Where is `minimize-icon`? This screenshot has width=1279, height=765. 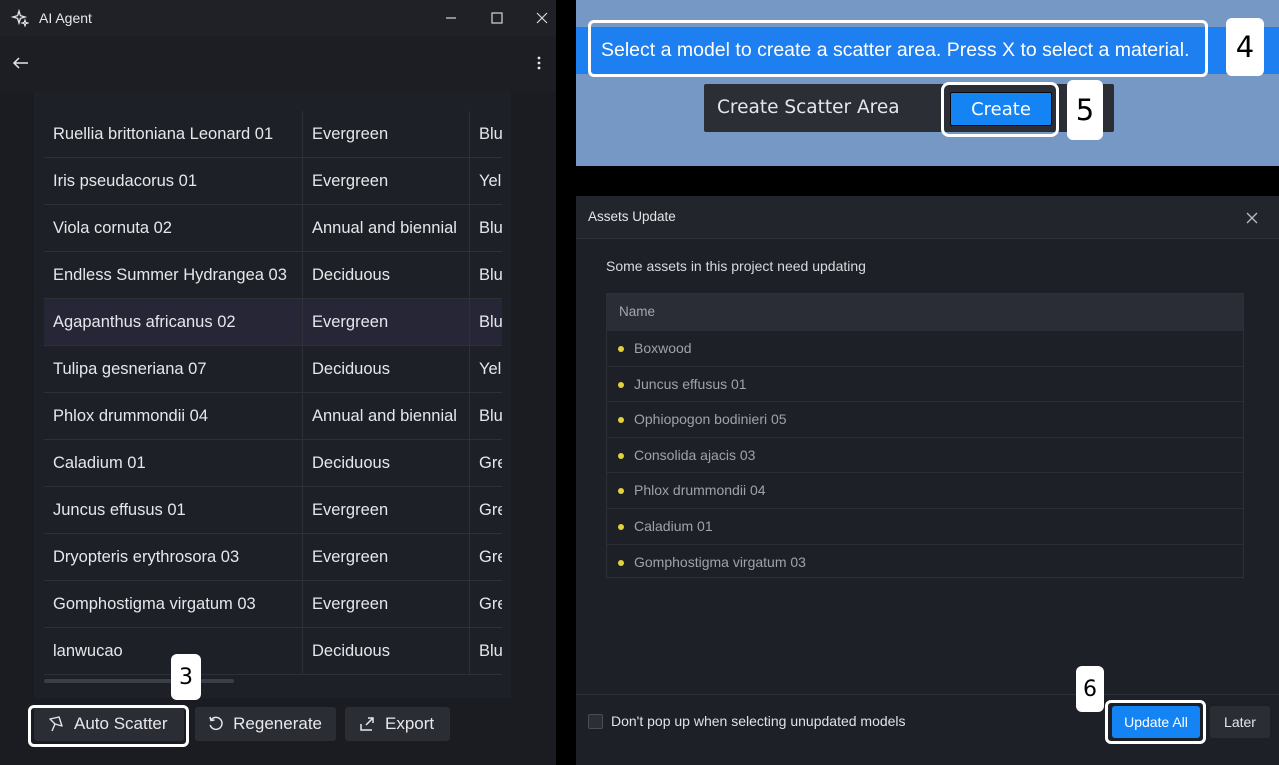 minimize-icon is located at coordinates (451, 18).